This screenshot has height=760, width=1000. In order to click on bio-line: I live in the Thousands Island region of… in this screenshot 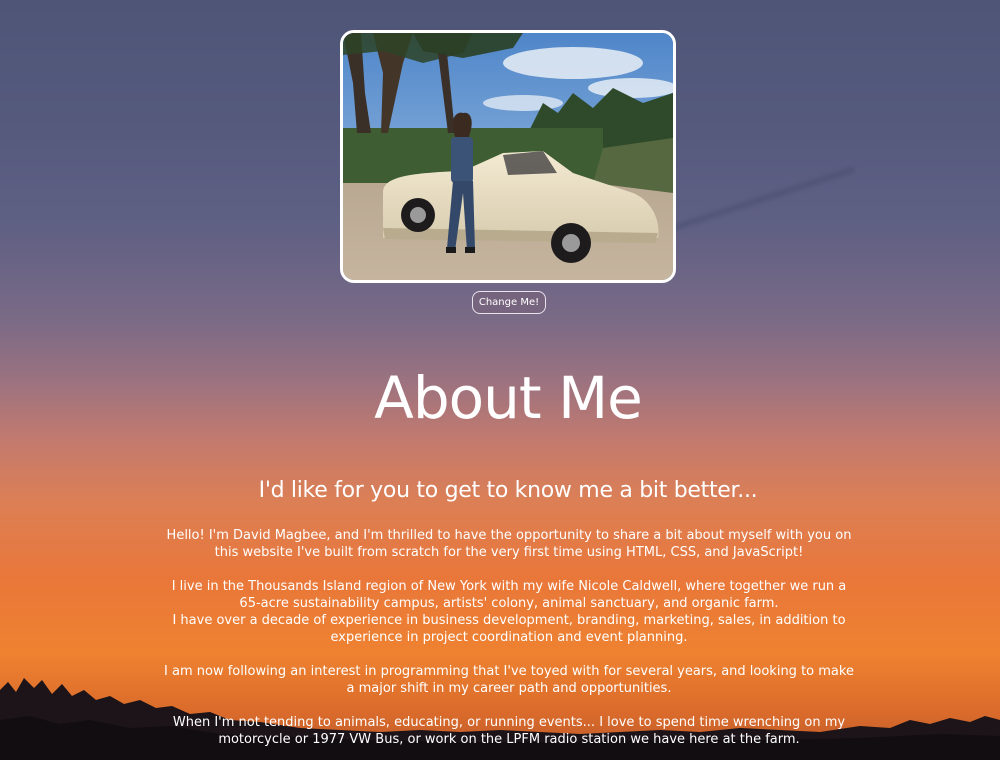, I will do `click(509, 595)`.